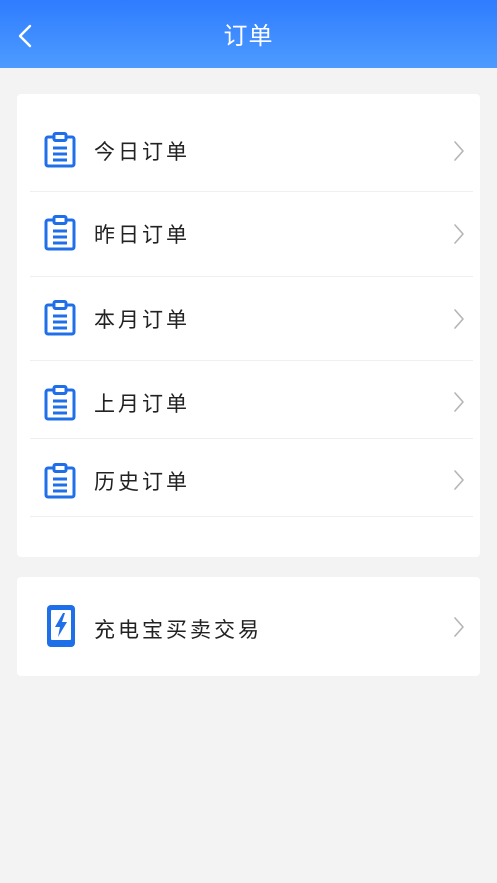 The width and height of the screenshot is (497, 883). Describe the element at coordinates (61, 626) in the screenshot. I see `power-bank-icon` at that location.